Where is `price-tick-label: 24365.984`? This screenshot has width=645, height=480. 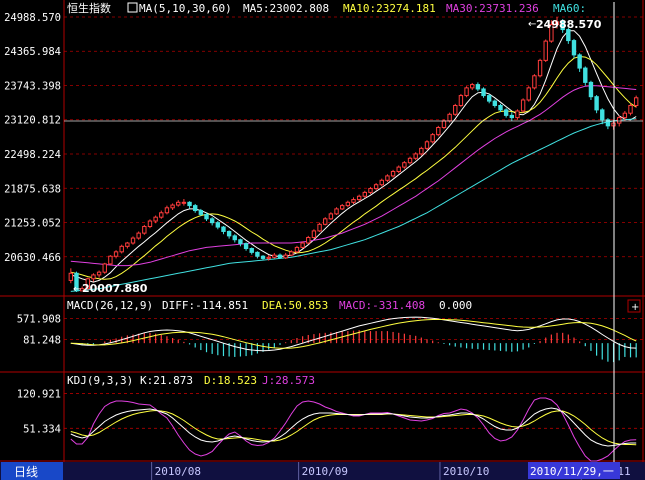 price-tick-label: 24365.984 is located at coordinates (32, 52).